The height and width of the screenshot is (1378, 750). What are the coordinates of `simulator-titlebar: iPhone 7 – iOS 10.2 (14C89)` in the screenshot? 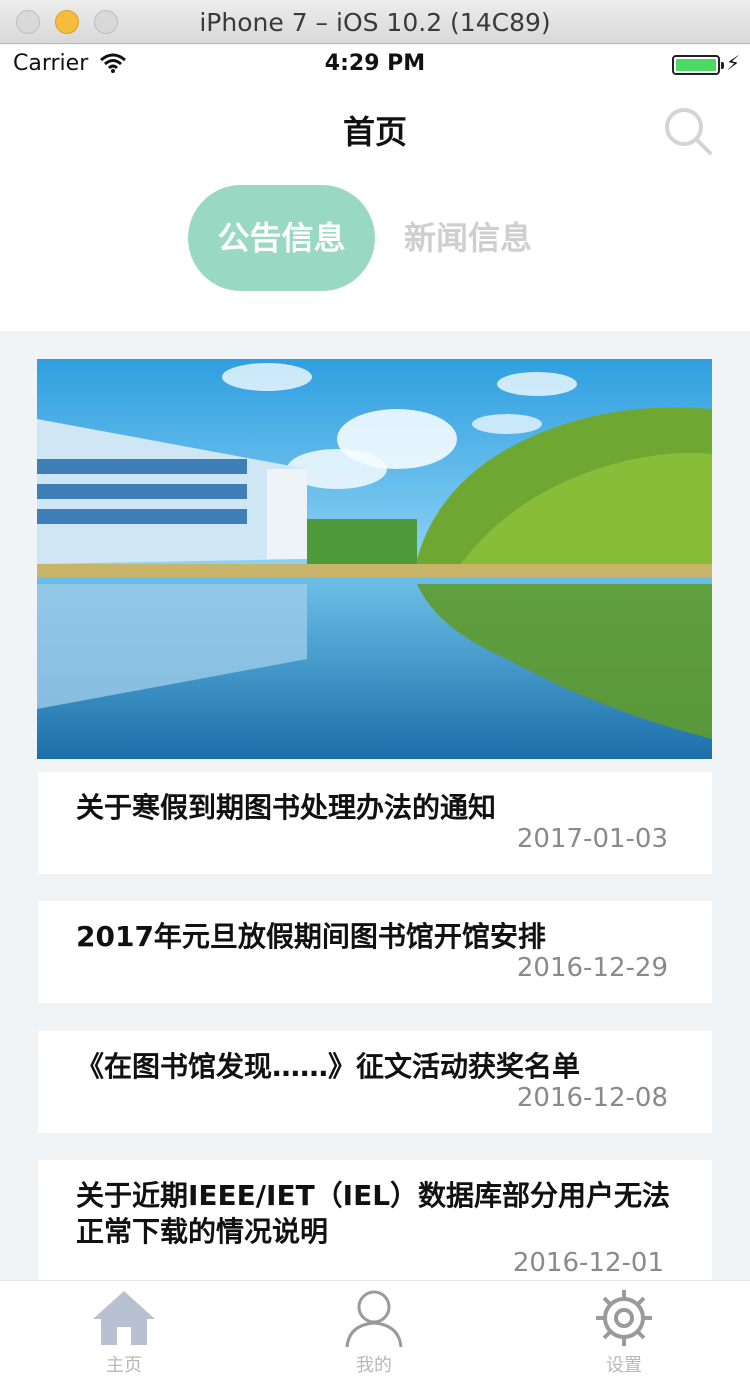 It's located at (375, 22).